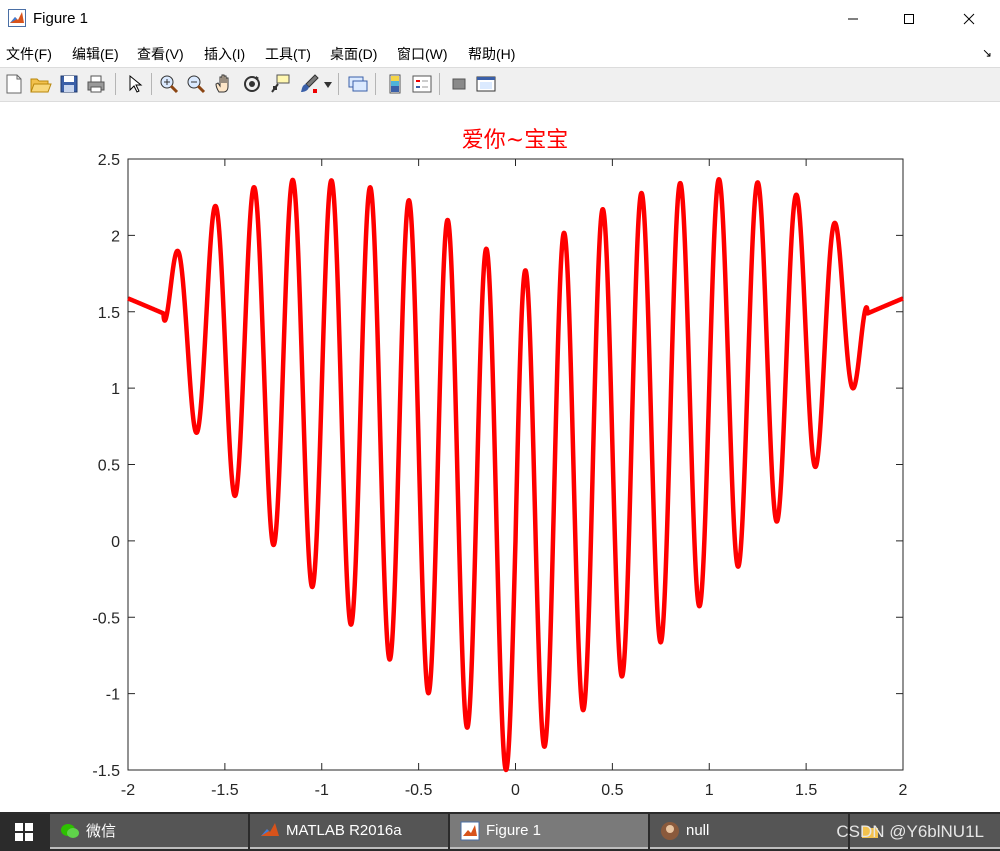  Describe the element at coordinates (225, 790) in the screenshot. I see `x-tick-label: -1.5` at that location.